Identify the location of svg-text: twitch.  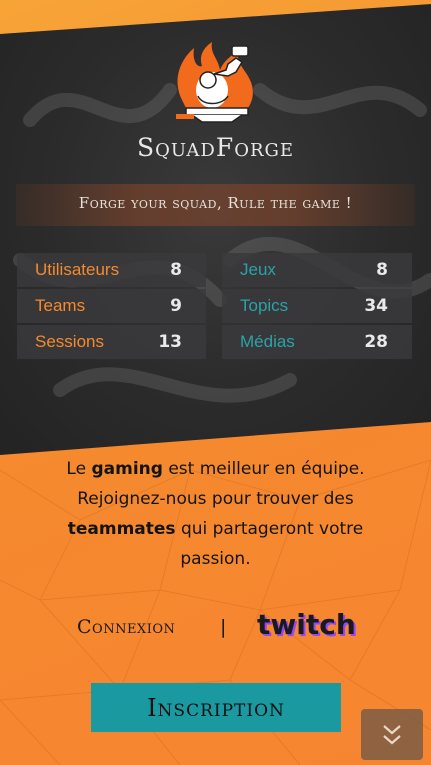
(306, 625).